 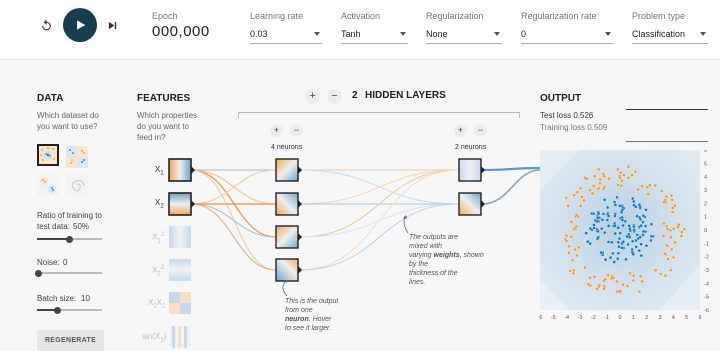 What do you see at coordinates (593, 317) in the screenshot?
I see `x-tick-label: -2` at bounding box center [593, 317].